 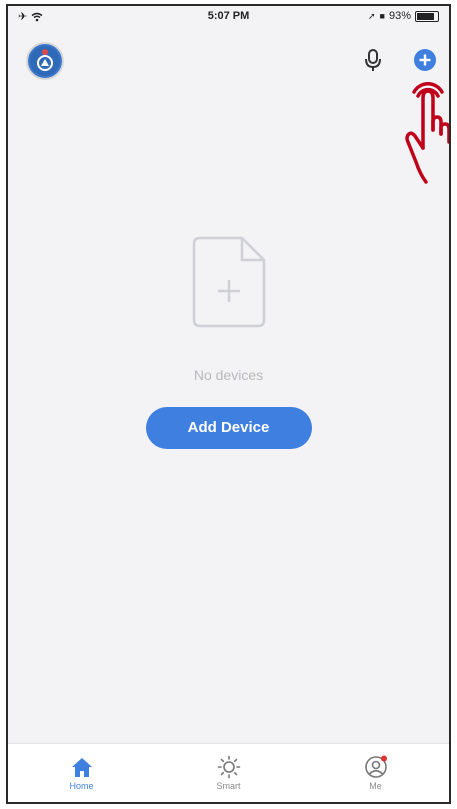 I want to click on battery-icon, so click(x=427, y=16).